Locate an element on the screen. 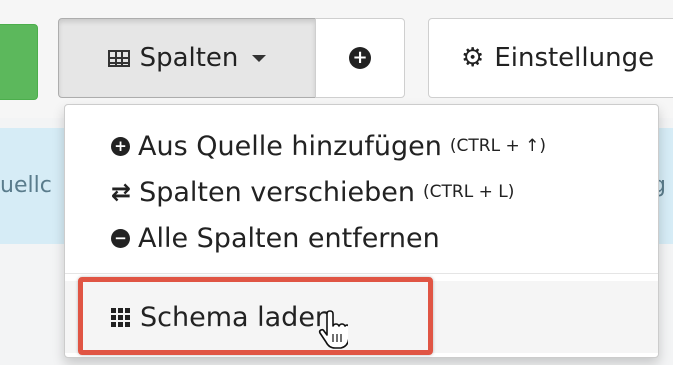  settings-button-label: Einstellunge is located at coordinates (574, 58).